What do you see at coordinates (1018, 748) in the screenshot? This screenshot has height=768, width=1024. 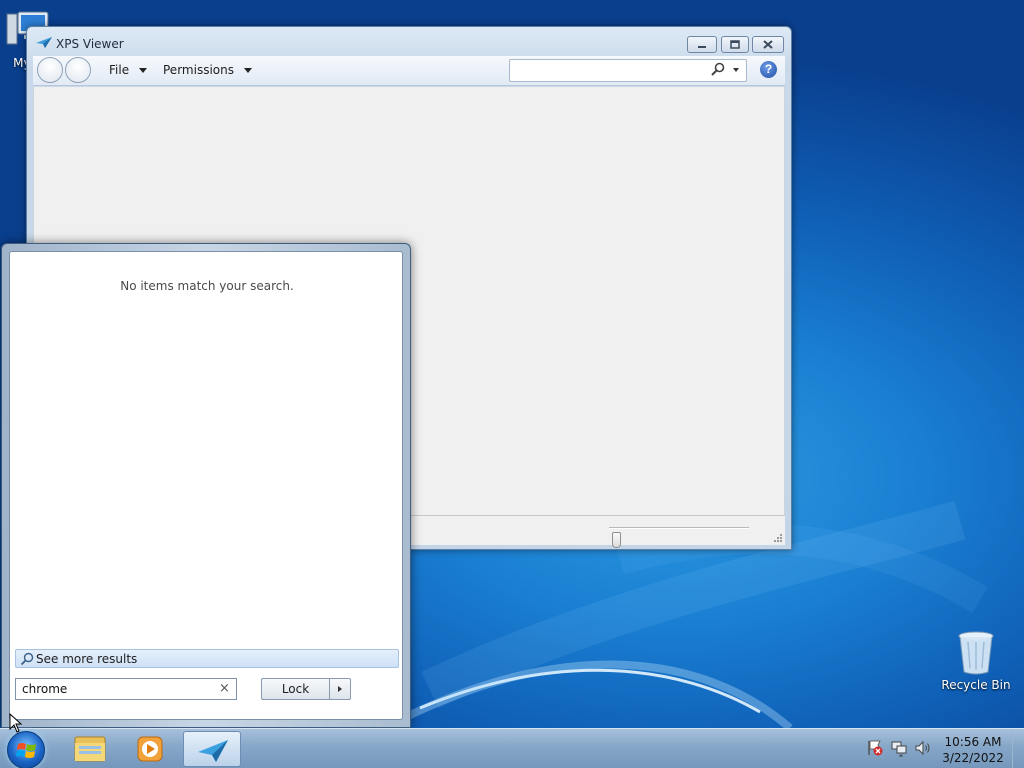 I see `show-desktop-button` at bounding box center [1018, 748].